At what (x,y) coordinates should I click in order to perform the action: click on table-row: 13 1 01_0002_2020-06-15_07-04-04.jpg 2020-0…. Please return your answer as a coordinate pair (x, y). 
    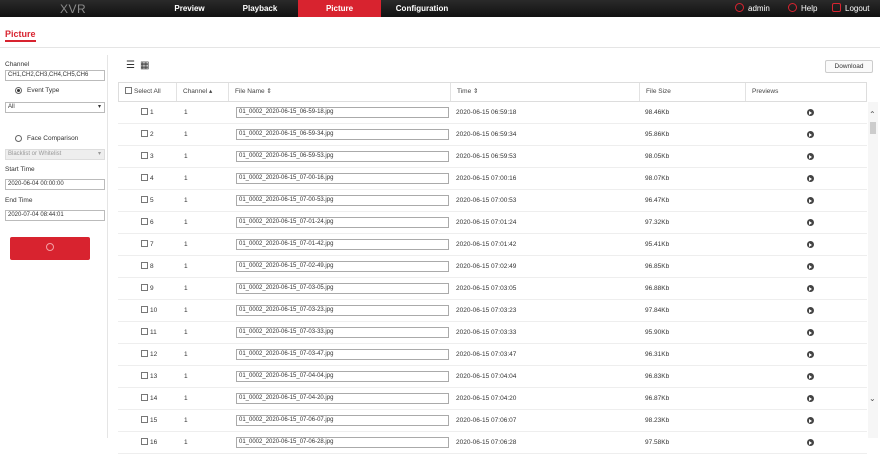
    Looking at the image, I should click on (492, 377).